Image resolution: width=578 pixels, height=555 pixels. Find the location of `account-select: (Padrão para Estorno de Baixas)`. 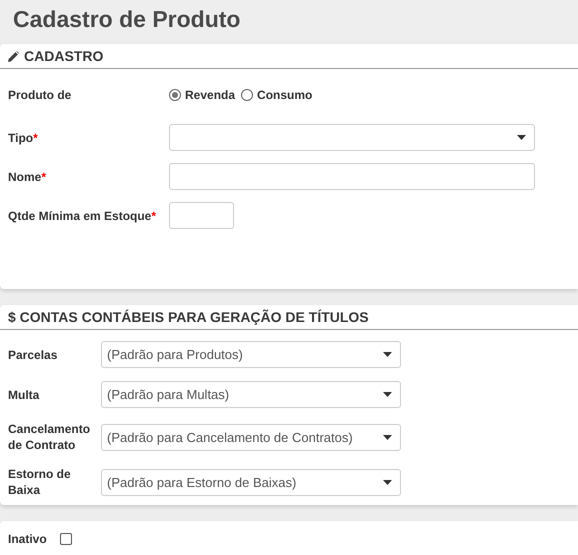

account-select: (Padrão para Estorno de Baixas) is located at coordinates (251, 482).